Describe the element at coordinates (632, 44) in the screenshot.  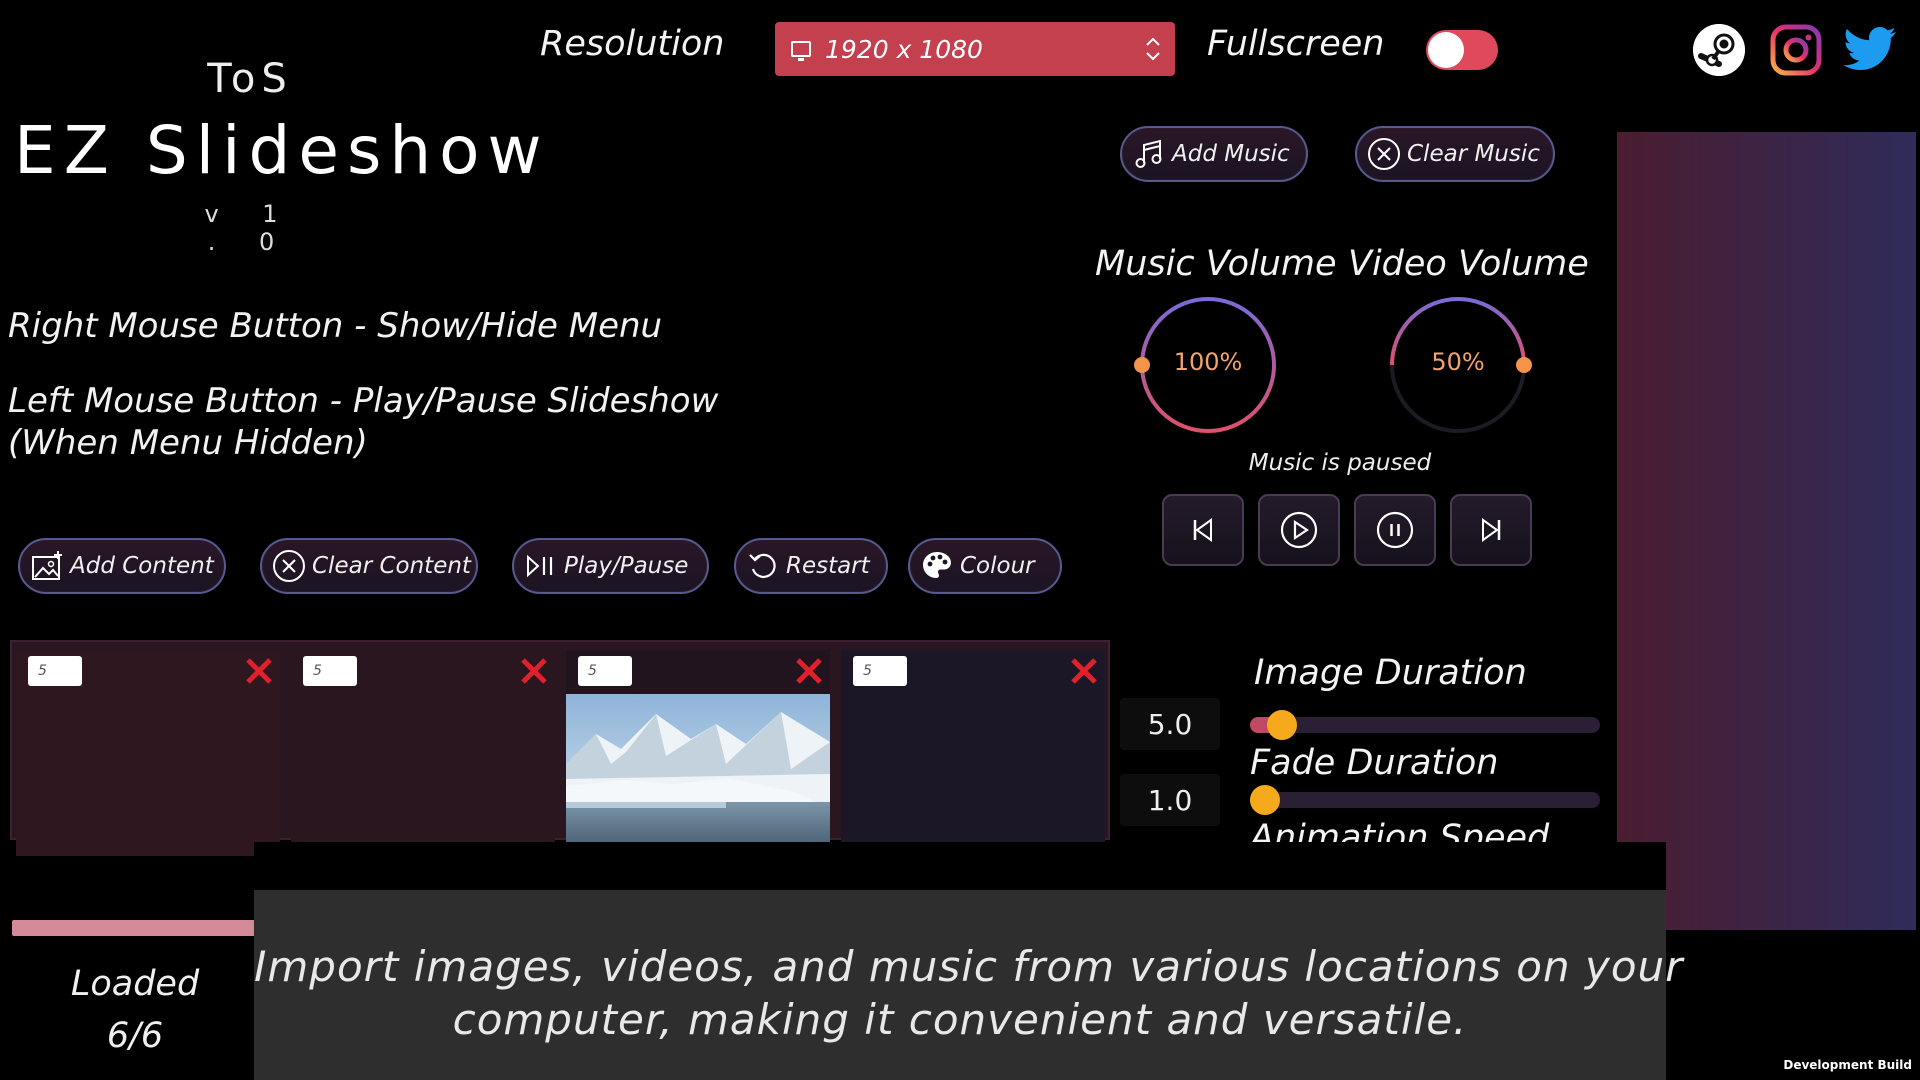
I see `resolution-label: Resolution` at that location.